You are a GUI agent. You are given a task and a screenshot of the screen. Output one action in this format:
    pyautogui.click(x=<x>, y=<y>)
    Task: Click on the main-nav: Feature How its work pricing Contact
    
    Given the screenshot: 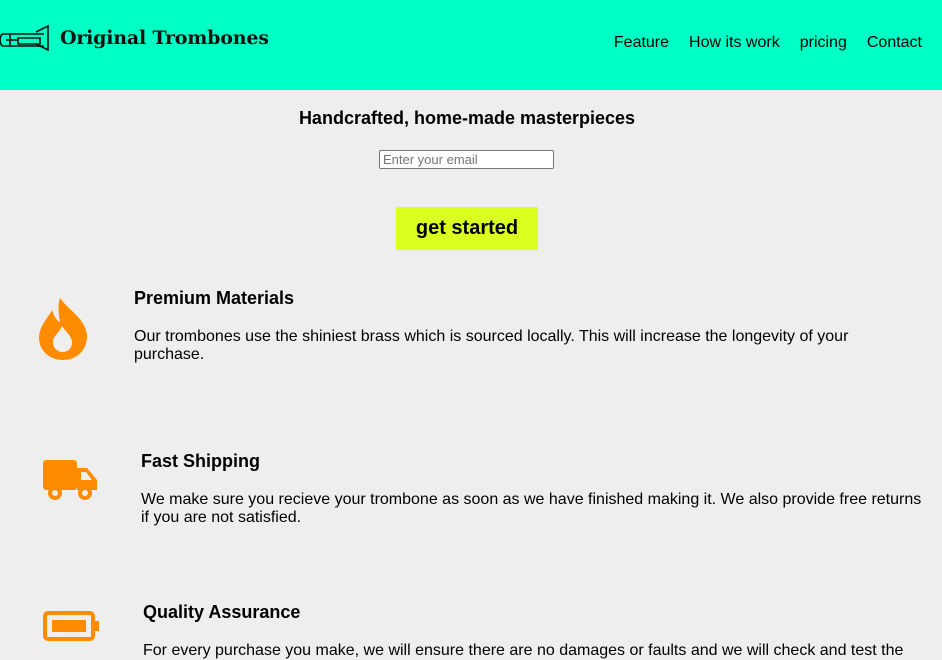 What is the action you would take?
    pyautogui.click(x=758, y=43)
    